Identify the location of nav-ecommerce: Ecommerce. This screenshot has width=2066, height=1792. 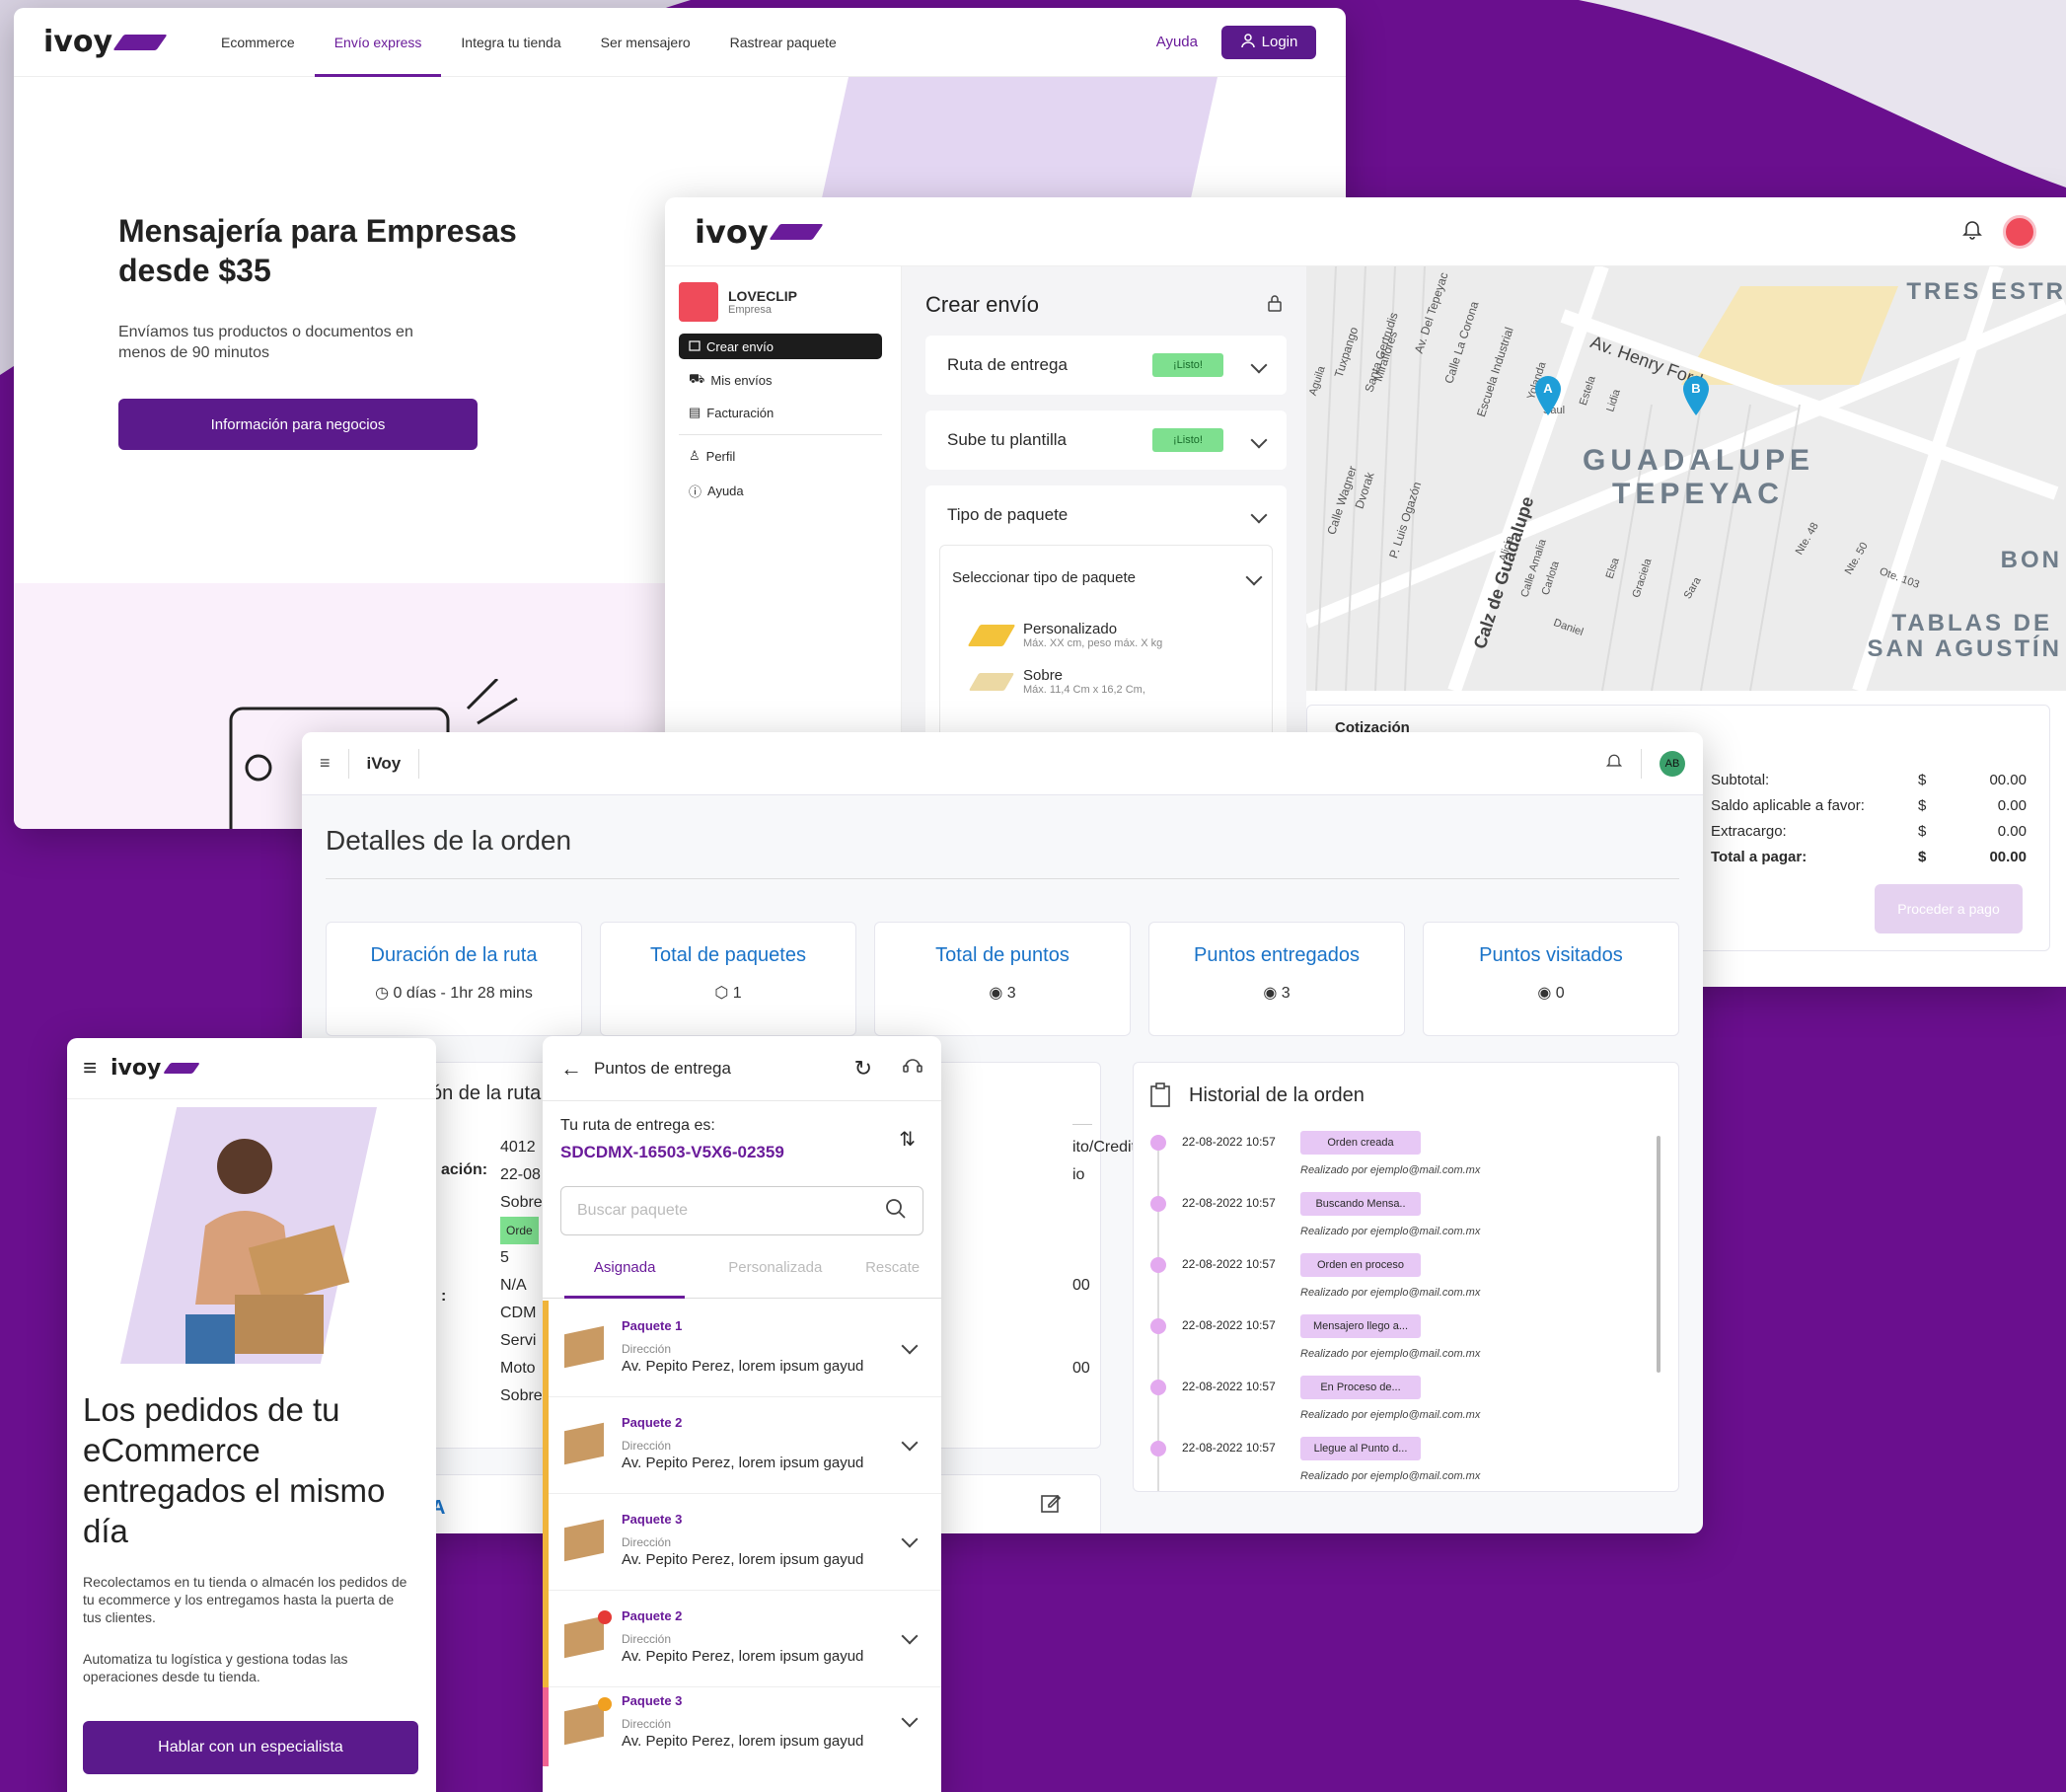
(258, 42).